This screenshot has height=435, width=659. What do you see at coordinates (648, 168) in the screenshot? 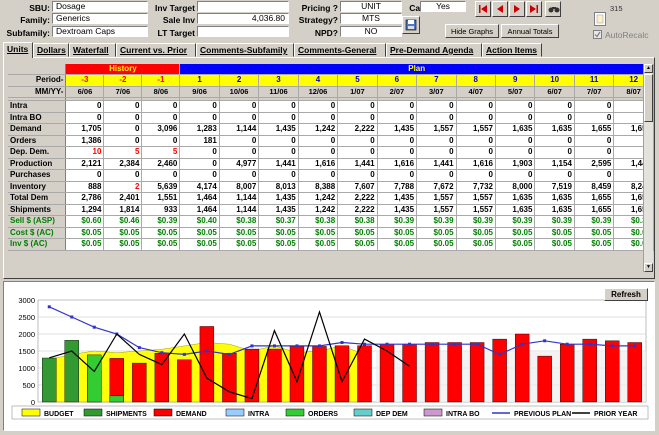
I see `grid-scrollbar: ▲ ▼` at bounding box center [648, 168].